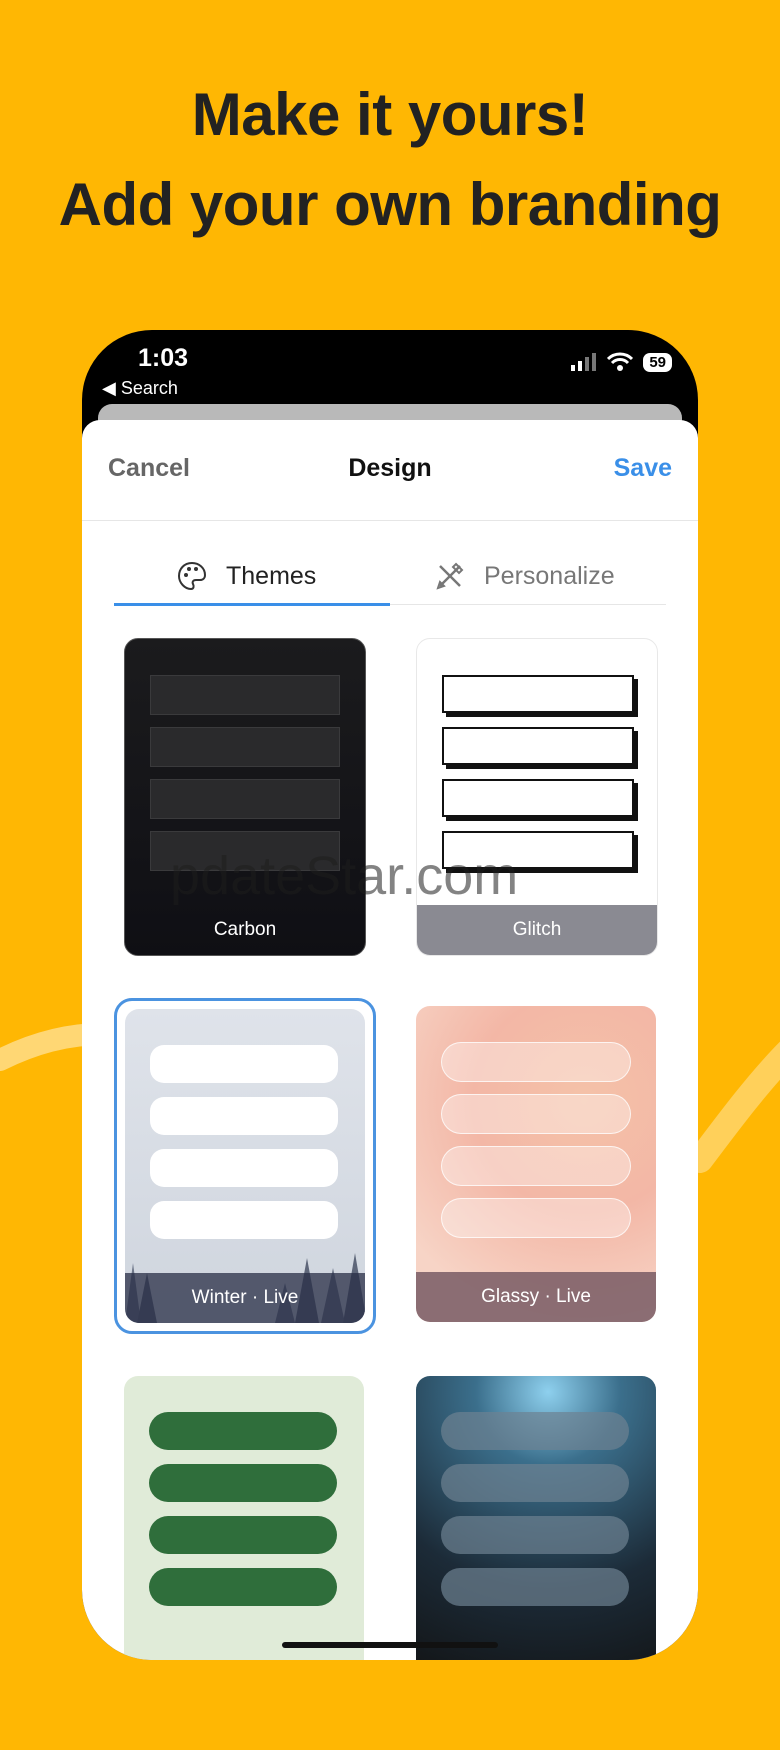 The height and width of the screenshot is (1750, 780). I want to click on tab-themes: Themes, so click(246, 576).